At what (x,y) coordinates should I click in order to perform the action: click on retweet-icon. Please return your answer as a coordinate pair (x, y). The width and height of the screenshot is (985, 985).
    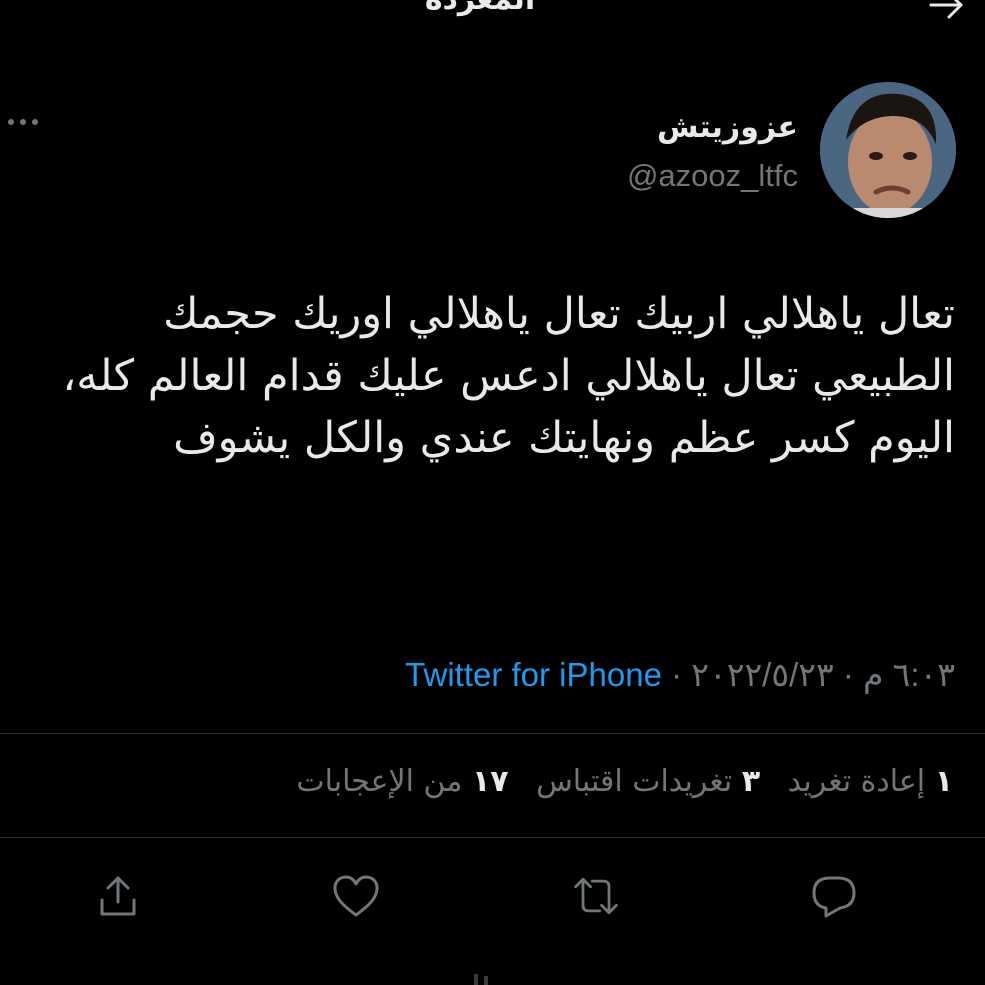
    Looking at the image, I should click on (596, 896).